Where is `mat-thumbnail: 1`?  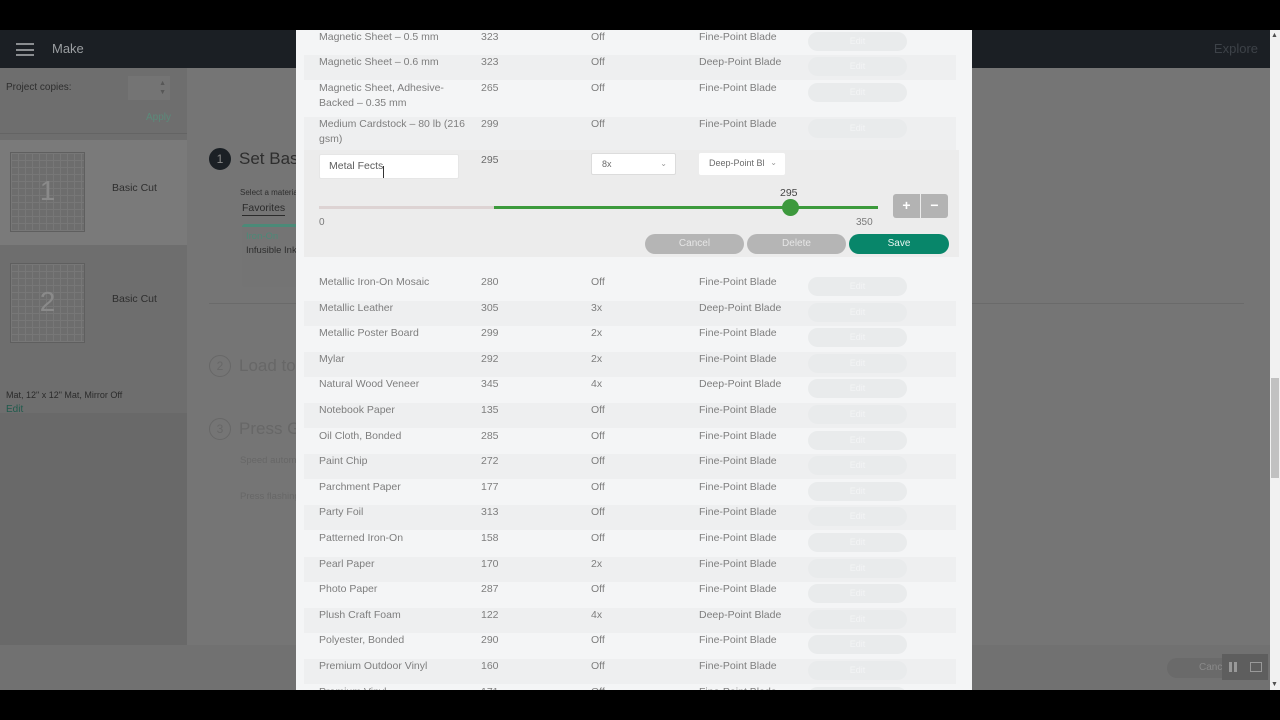 mat-thumbnail: 1 is located at coordinates (47, 192).